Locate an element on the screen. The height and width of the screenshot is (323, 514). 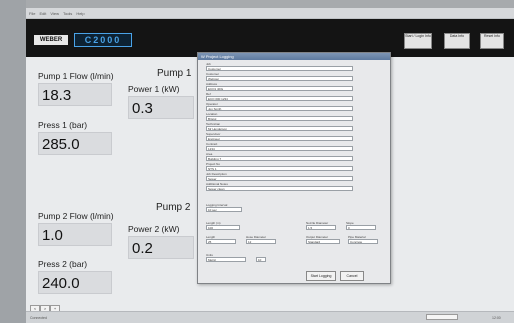
brand-logo: WEBER is located at coordinates (51, 40).